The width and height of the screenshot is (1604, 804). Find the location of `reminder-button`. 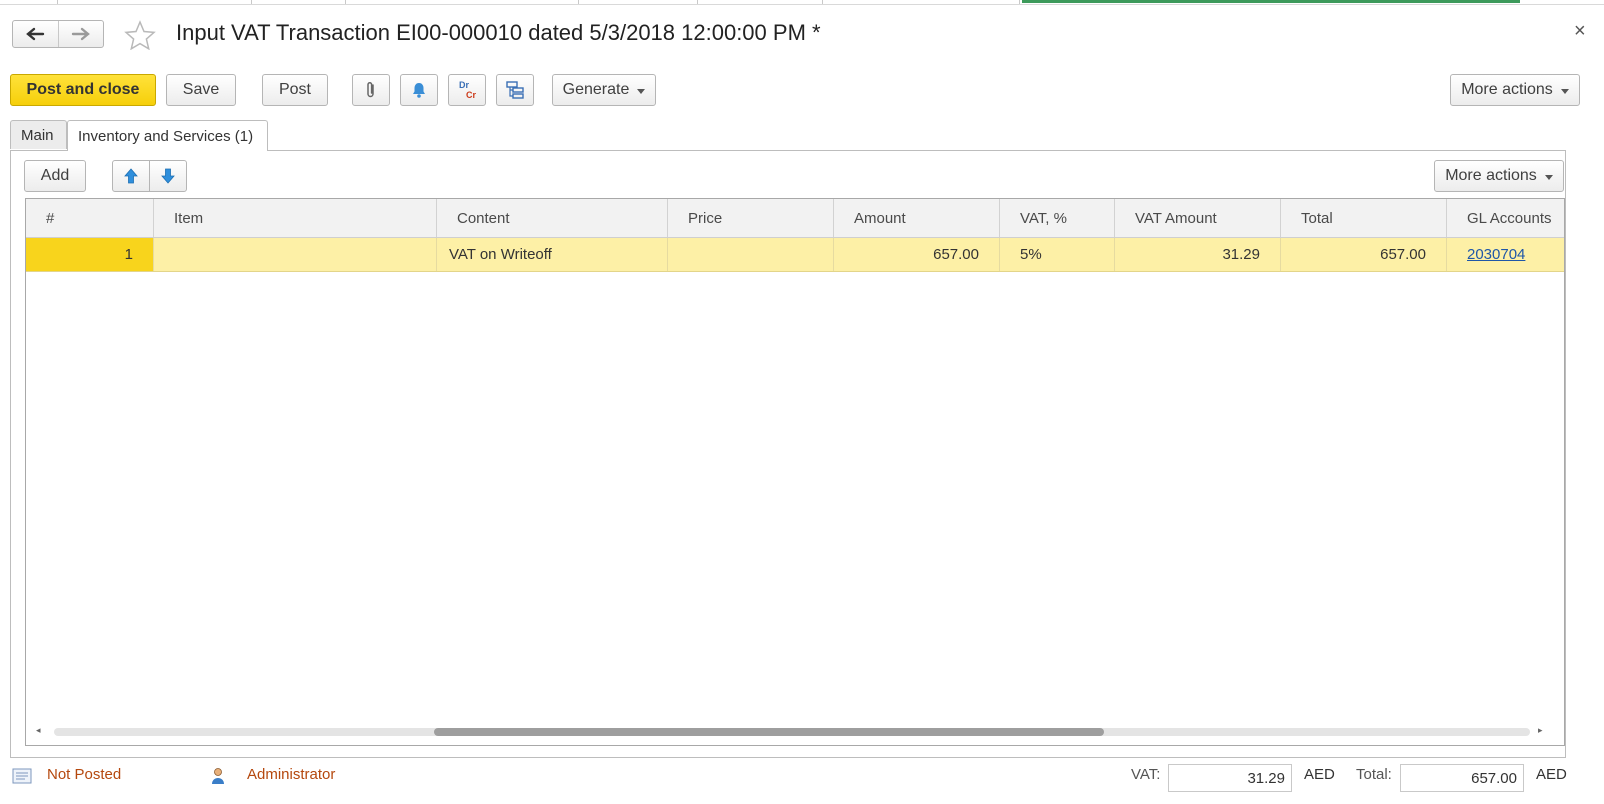

reminder-button is located at coordinates (419, 90).